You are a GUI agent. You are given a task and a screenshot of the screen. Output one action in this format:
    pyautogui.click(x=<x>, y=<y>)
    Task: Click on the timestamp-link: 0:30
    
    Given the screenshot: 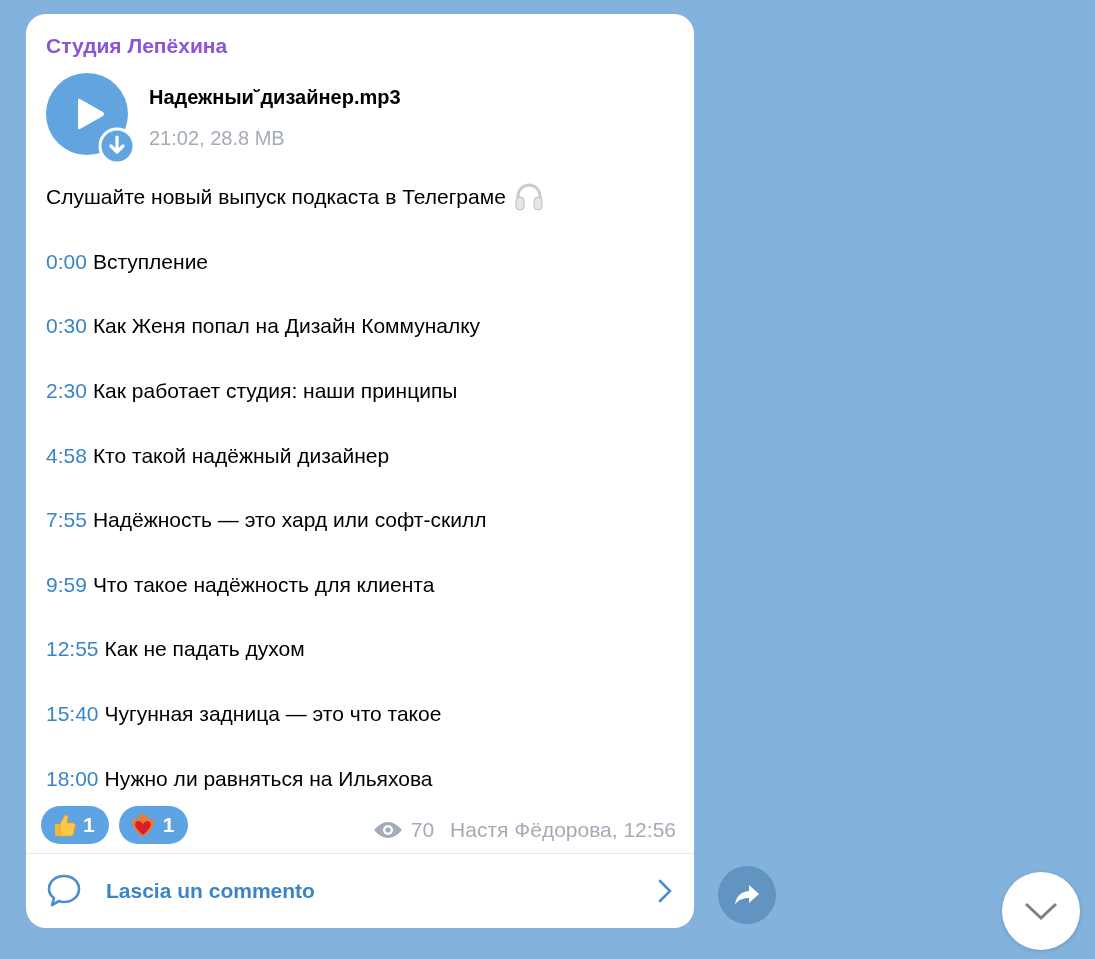 What is the action you would take?
    pyautogui.click(x=66, y=326)
    